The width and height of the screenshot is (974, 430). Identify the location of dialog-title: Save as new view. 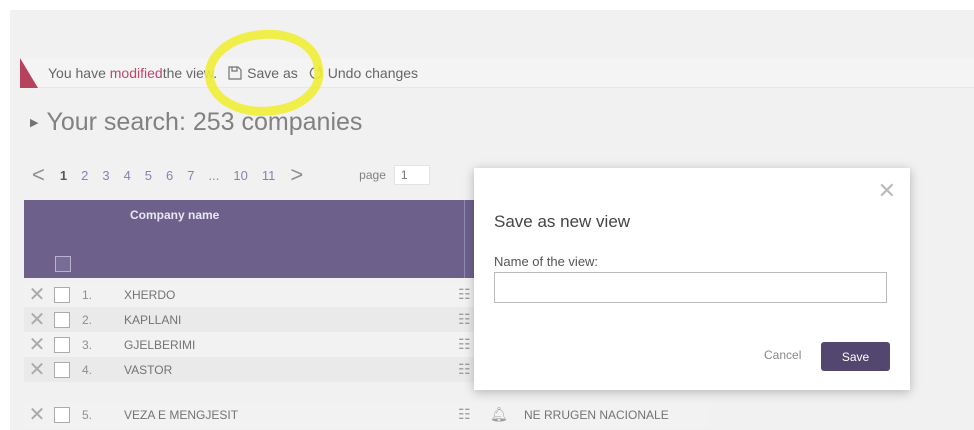
(562, 221).